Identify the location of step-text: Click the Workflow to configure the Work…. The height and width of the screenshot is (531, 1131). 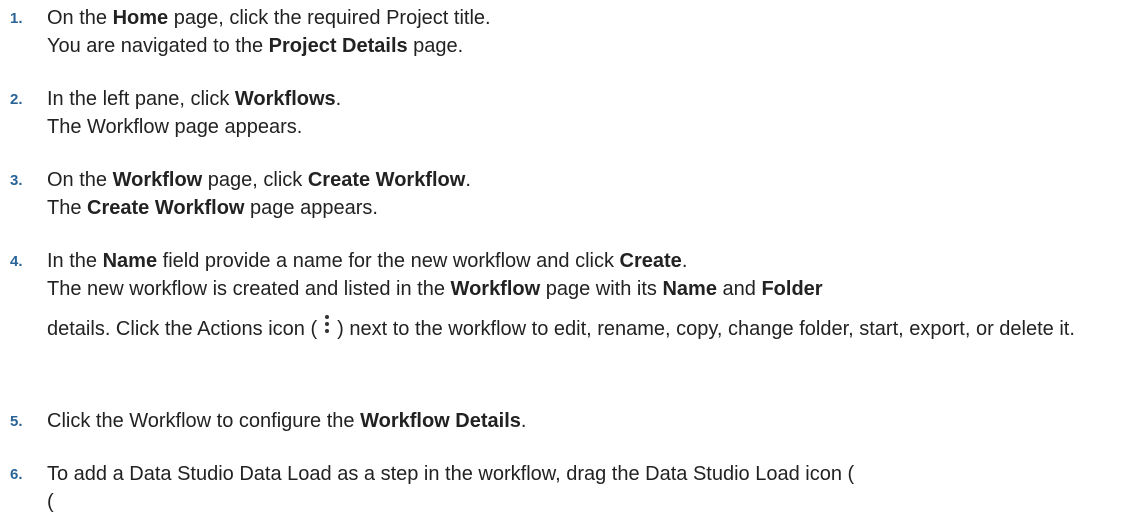
(287, 421).